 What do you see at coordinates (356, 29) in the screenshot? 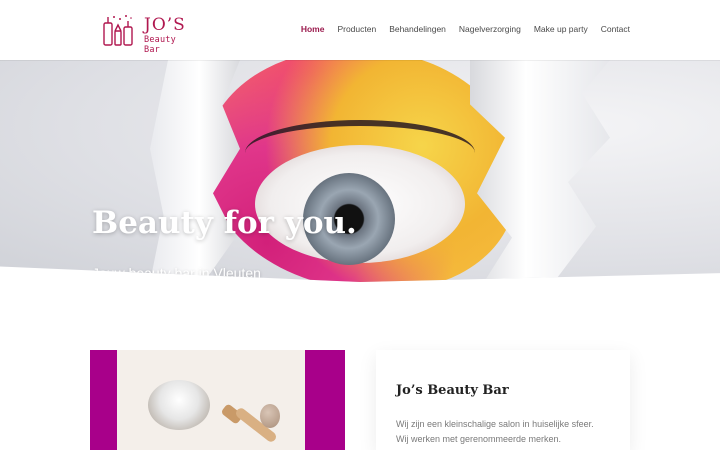
I see `nav-item-producten: Producten` at bounding box center [356, 29].